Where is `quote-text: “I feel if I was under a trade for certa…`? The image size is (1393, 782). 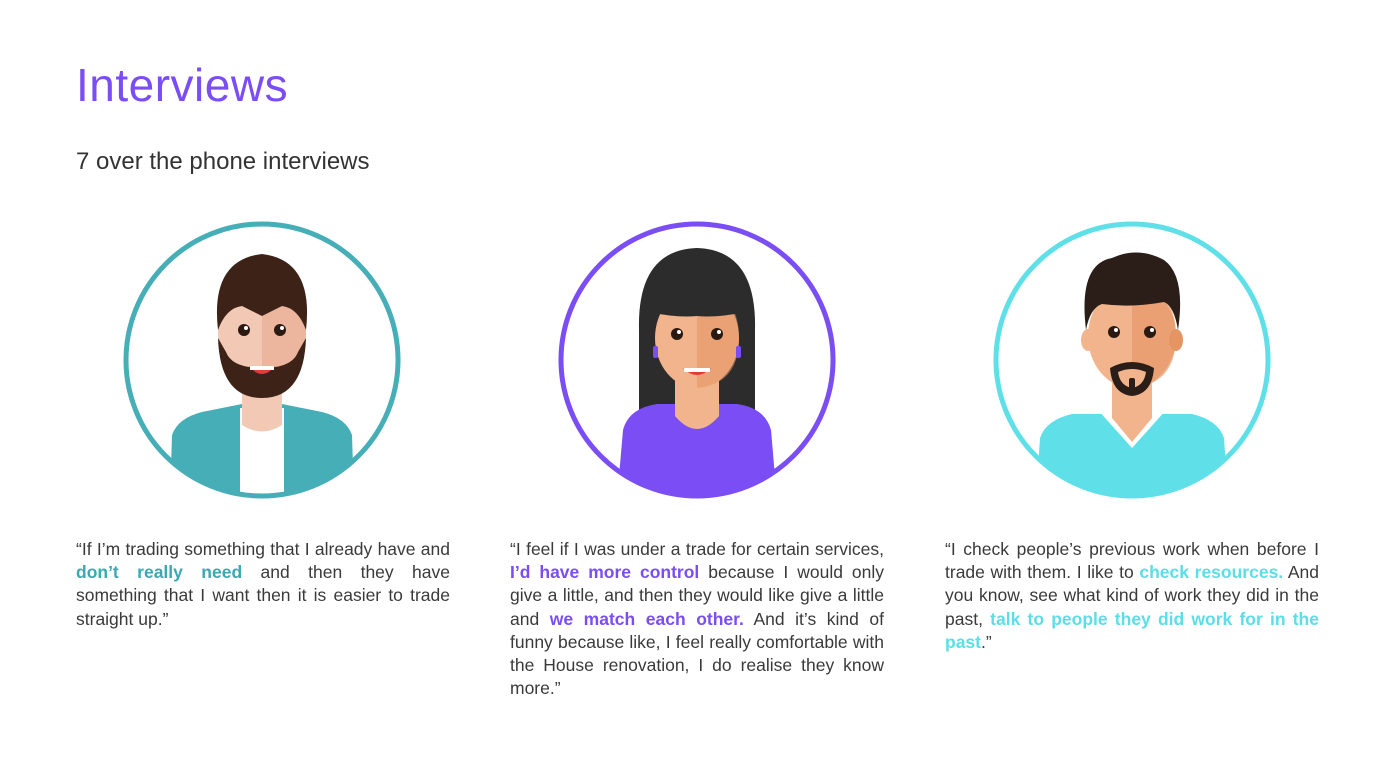
quote-text: “I feel if I was under a trade for certa… is located at coordinates (697, 549).